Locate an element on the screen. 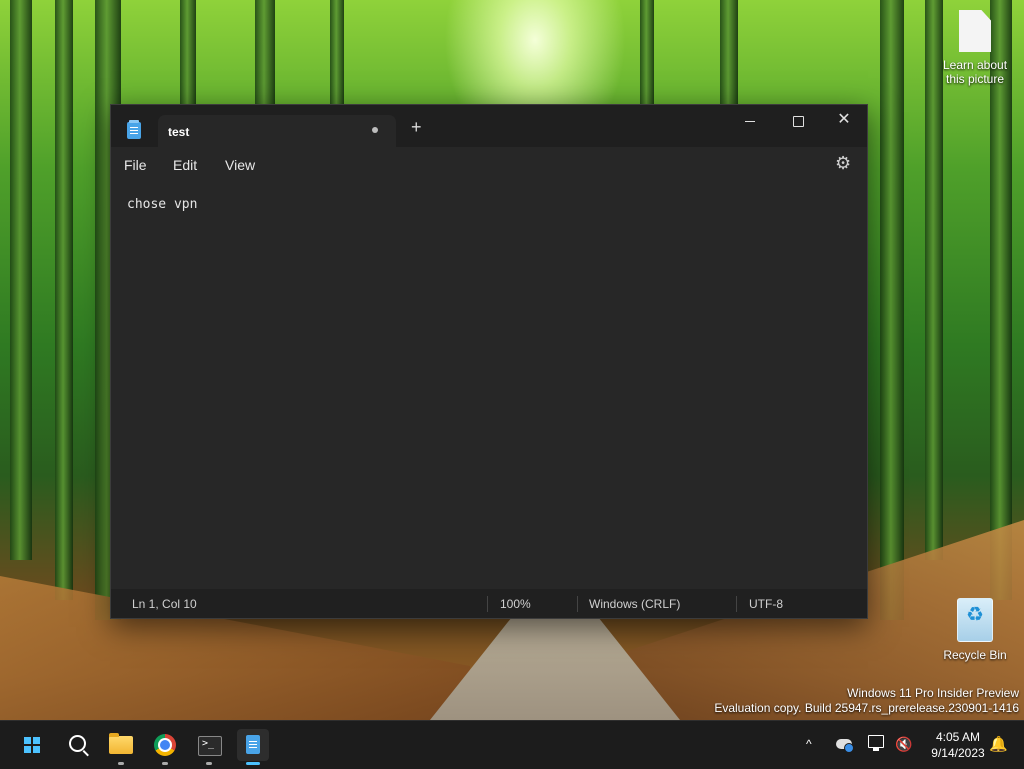 The height and width of the screenshot is (769, 1024). terminal-button is located at coordinates (209, 747).